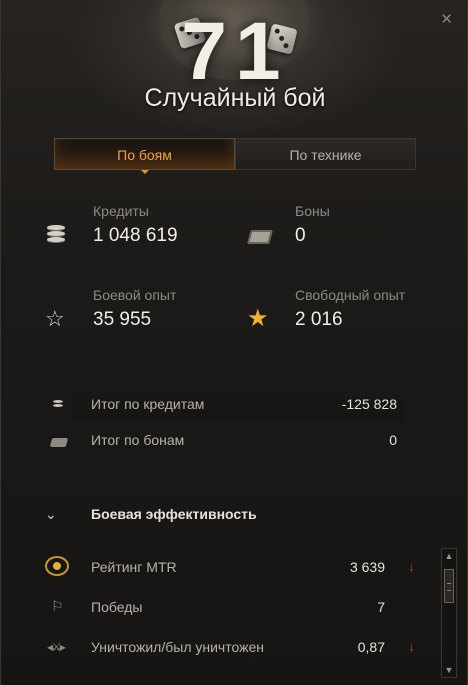  What do you see at coordinates (393, 440) in the screenshot?
I see `bonds-total-value: 0` at bounding box center [393, 440].